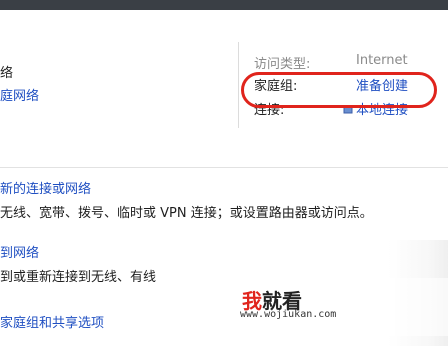 The height and width of the screenshot is (346, 448). Describe the element at coordinates (7, 73) in the screenshot. I see `network-name: 络` at that location.